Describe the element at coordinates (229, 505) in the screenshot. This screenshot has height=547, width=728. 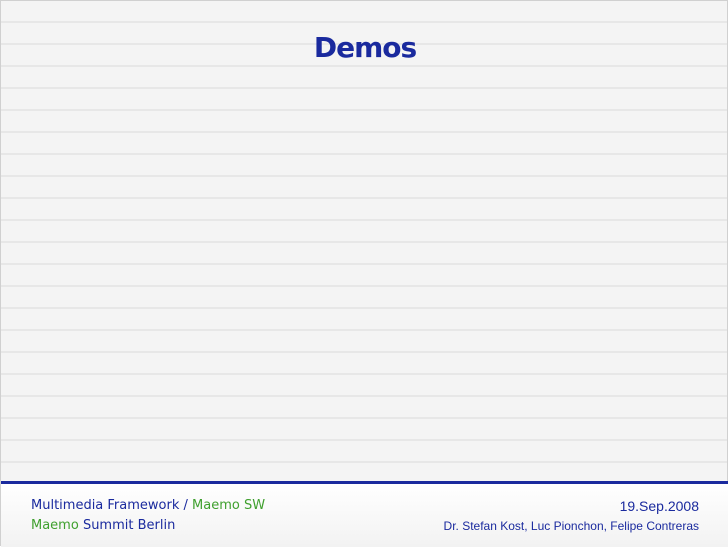
I see `footer-team: Maemo SW` at that location.